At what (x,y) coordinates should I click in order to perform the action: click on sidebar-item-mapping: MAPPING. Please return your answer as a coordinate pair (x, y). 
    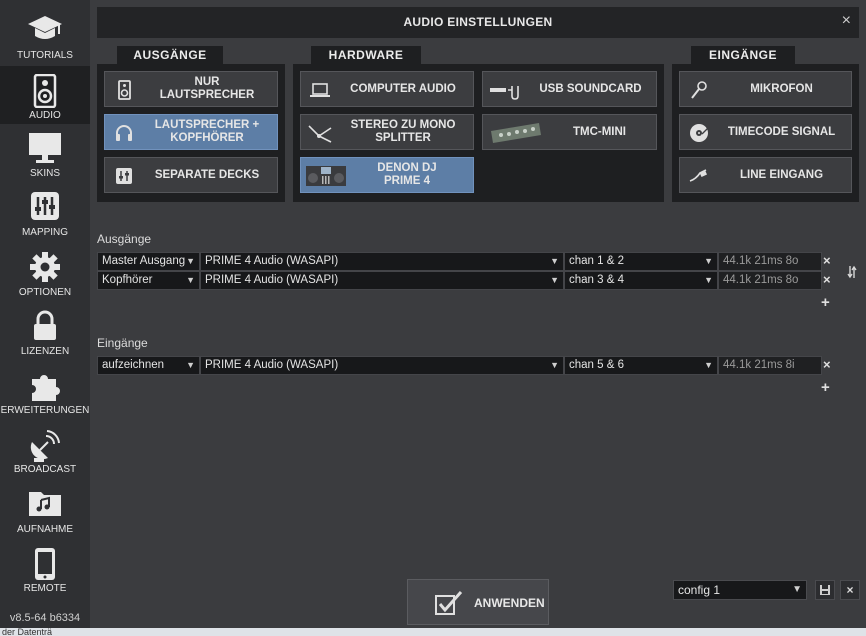
    Looking at the image, I should click on (45, 212).